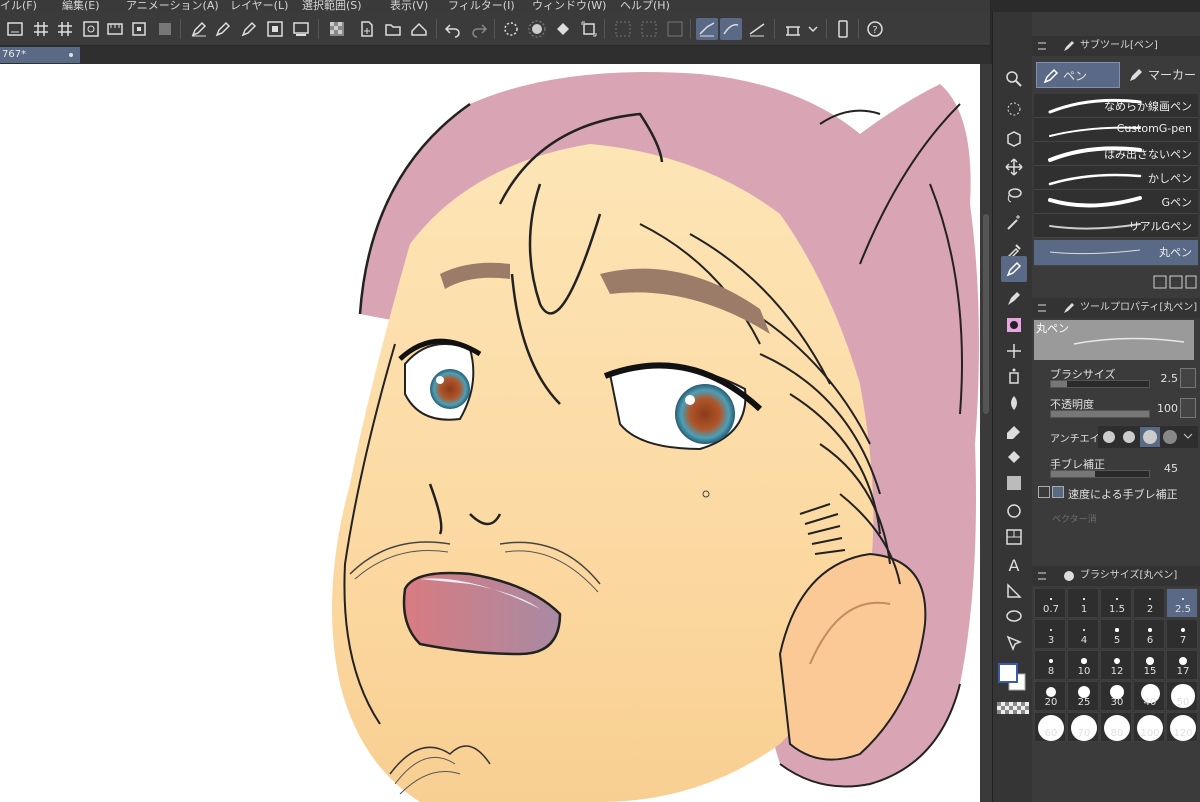 This screenshot has width=1200, height=802. I want to click on gradient-icon, so click(1014, 483).